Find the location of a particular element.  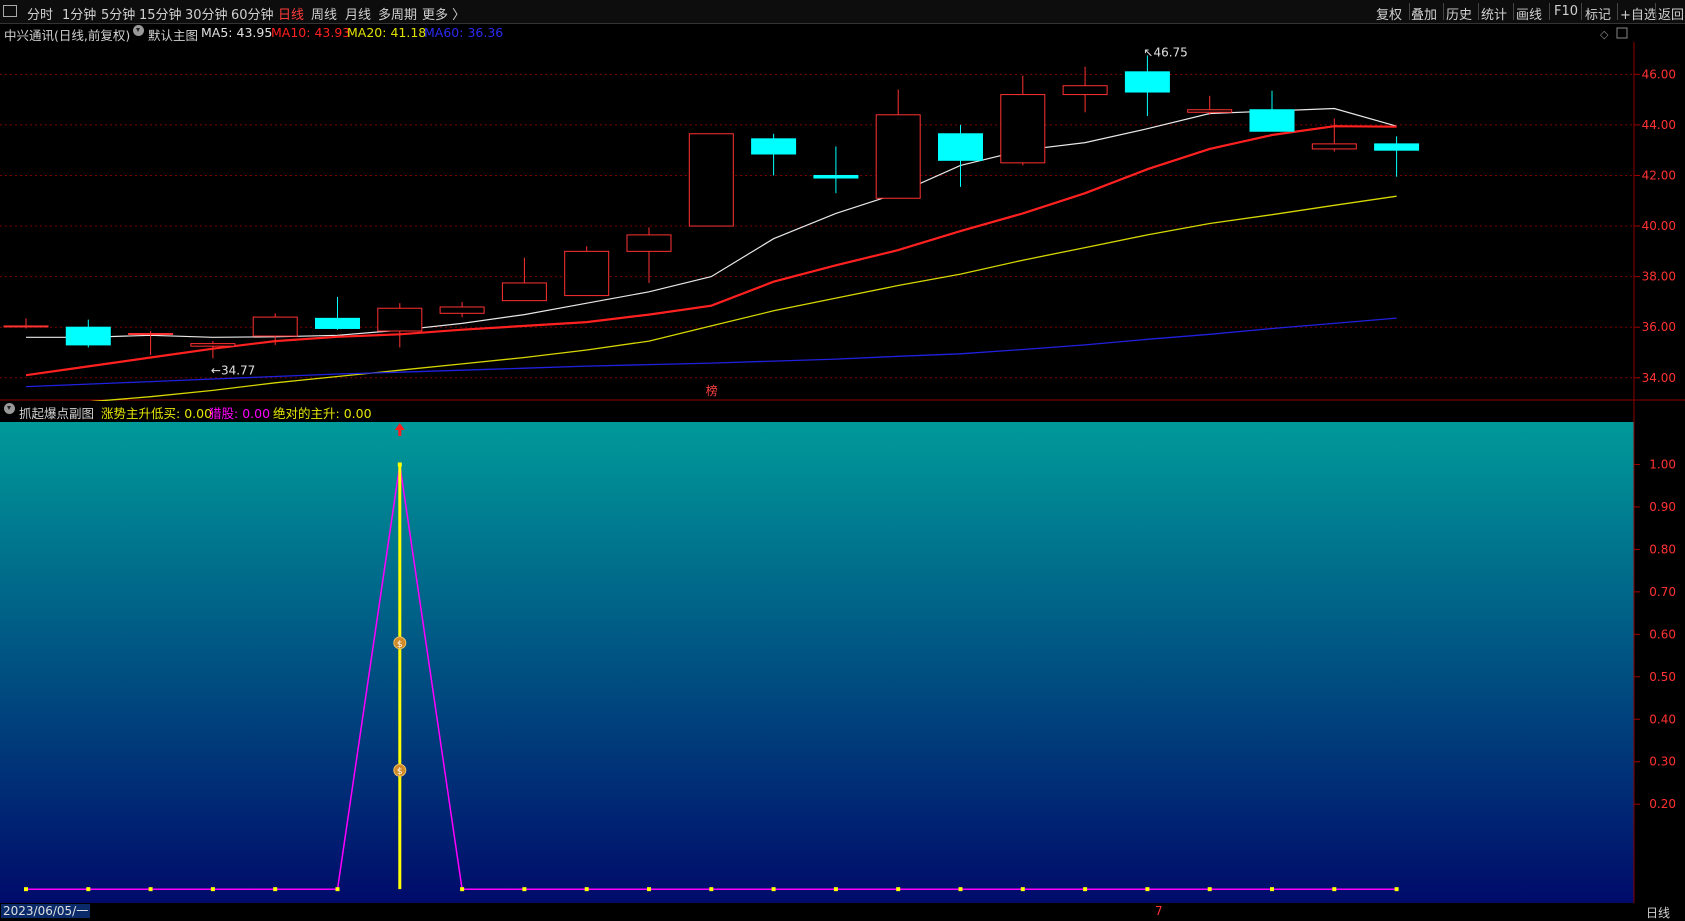

money-bag-symbol: $ is located at coordinates (400, 645).